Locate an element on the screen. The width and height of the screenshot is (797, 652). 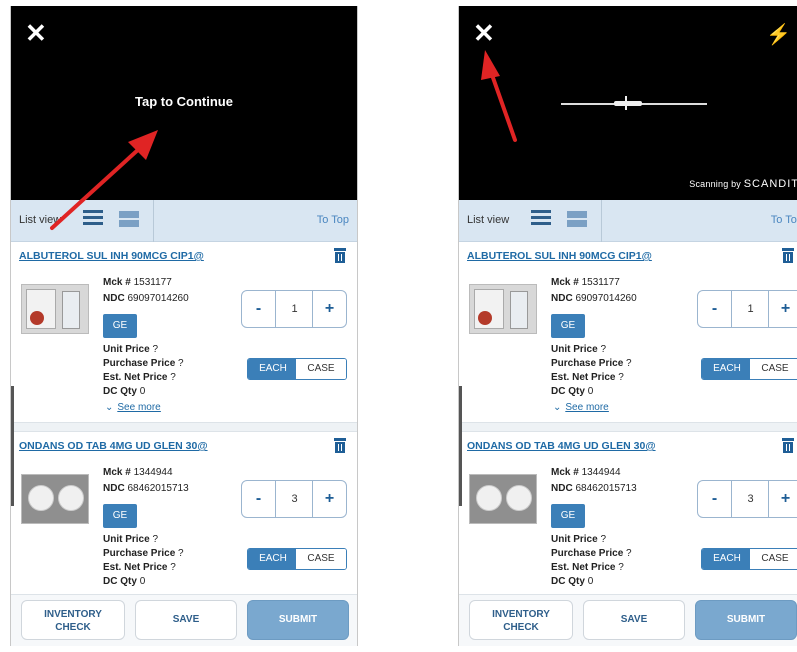
ndc-number: NDC 68462015713 is located at coordinates (146, 488).